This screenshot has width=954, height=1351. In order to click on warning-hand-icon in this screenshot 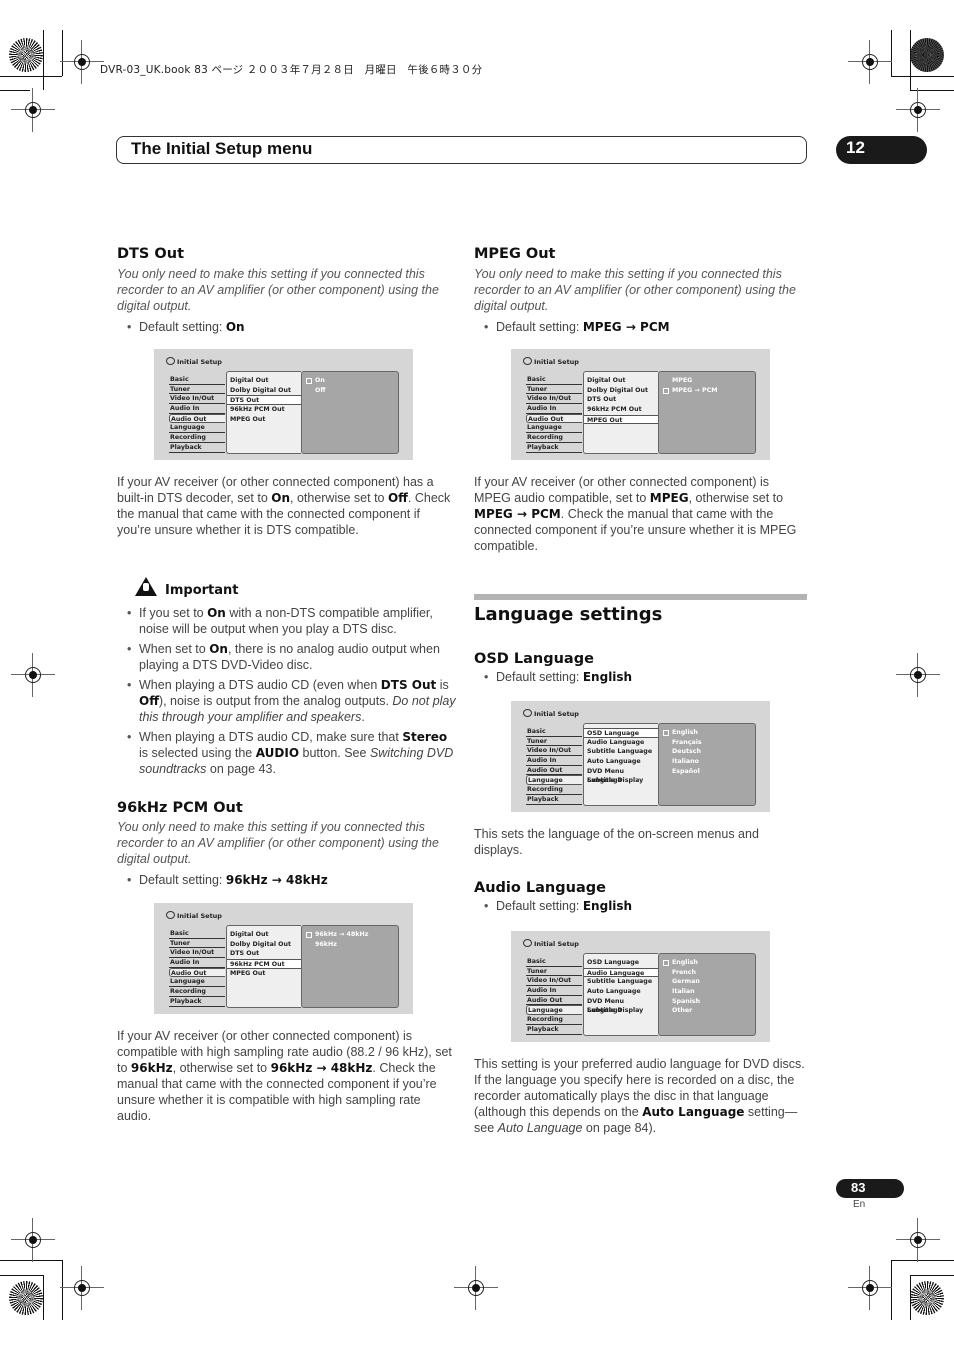, I will do `click(146, 586)`.